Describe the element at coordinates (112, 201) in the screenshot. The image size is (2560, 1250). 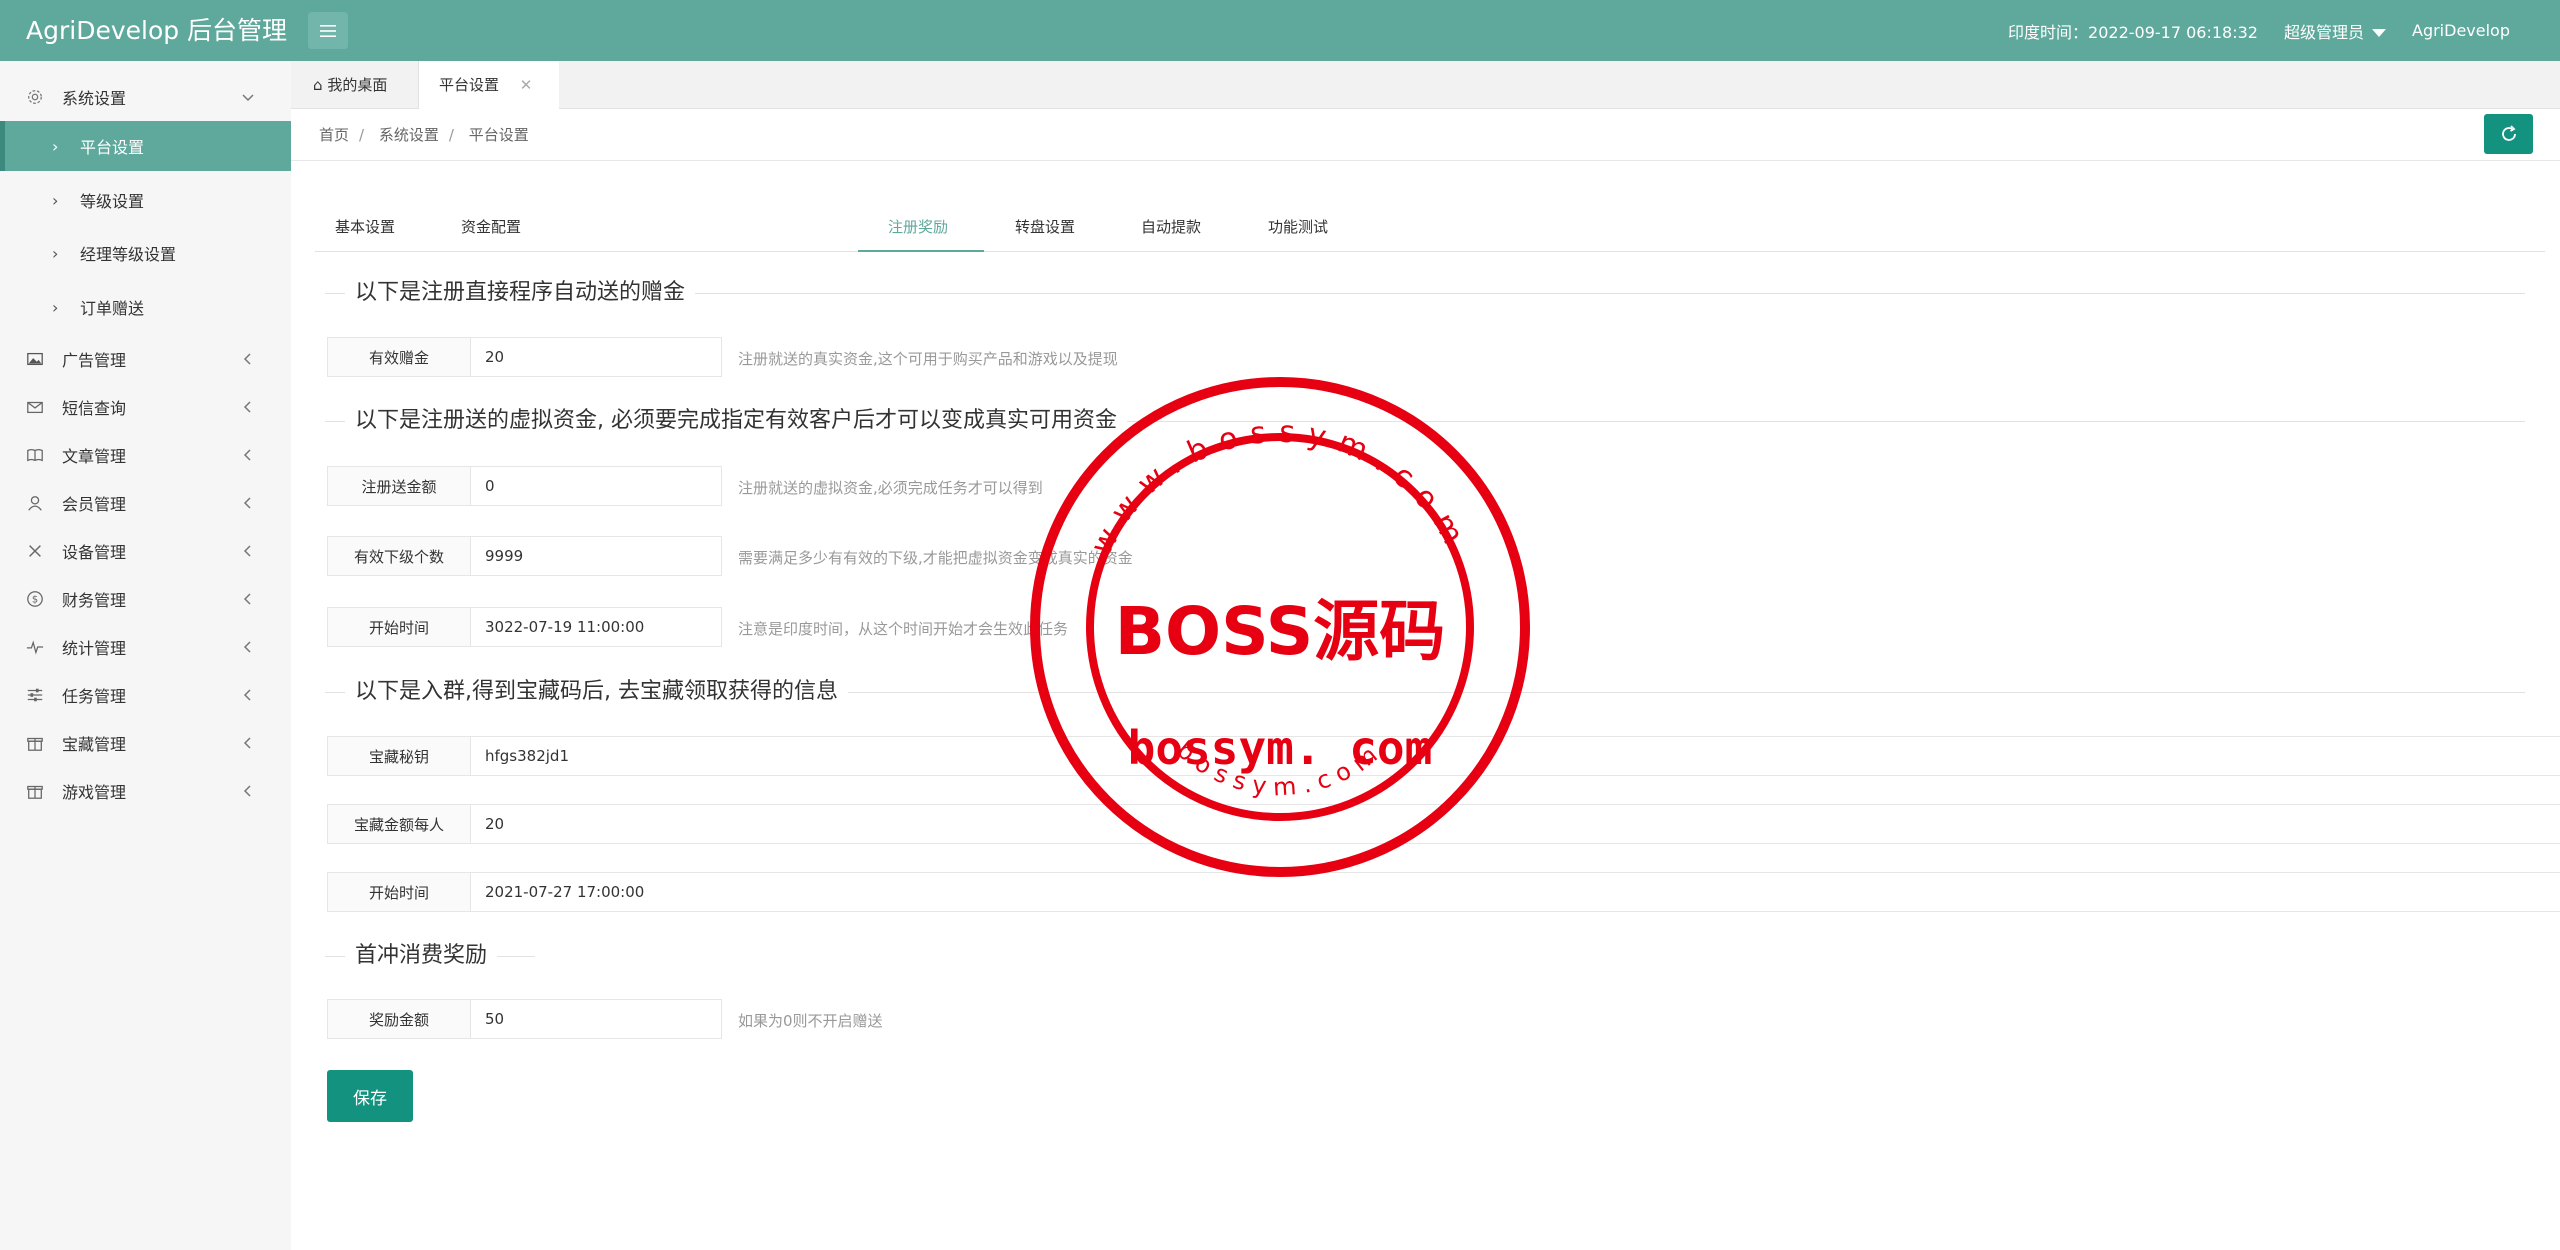
I see `sidebar-item-label: 等级设置` at that location.